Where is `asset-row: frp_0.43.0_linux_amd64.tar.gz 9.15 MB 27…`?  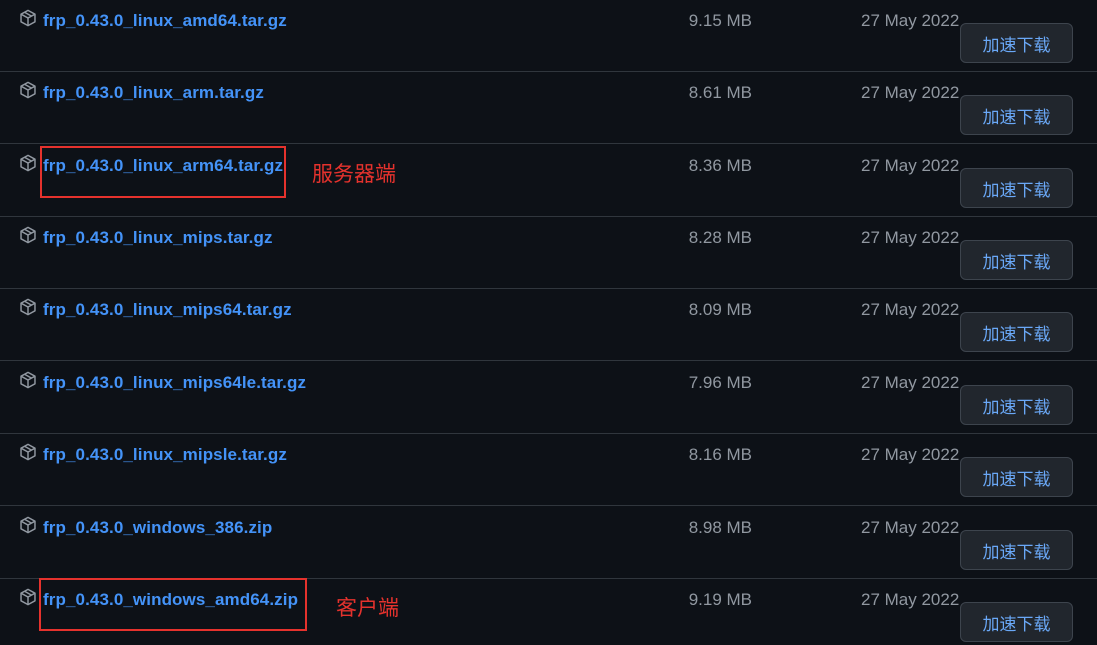
asset-row: frp_0.43.0_linux_amd64.tar.gz 9.15 MB 27… is located at coordinates (548, 36).